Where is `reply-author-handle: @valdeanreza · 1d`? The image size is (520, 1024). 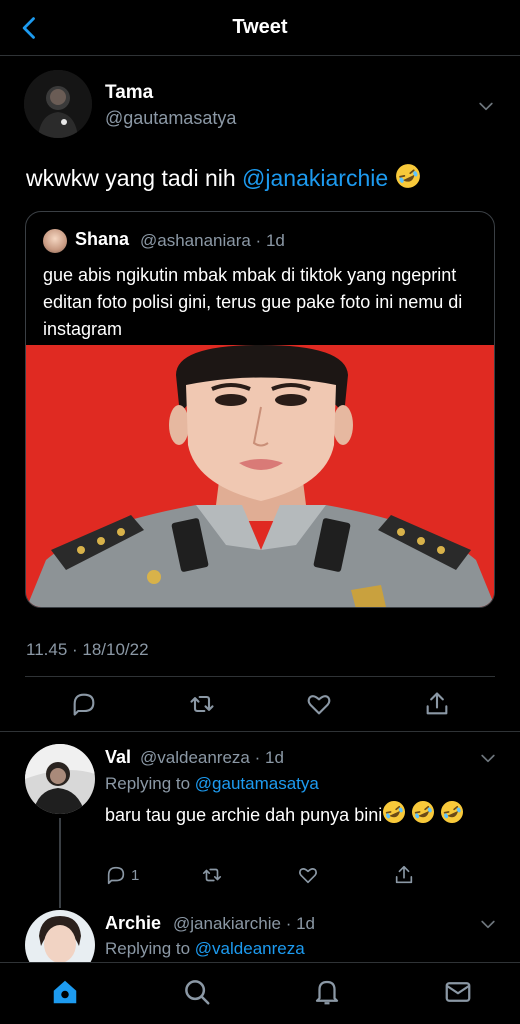
reply-author-handle: @valdeanreza · 1d is located at coordinates (212, 758).